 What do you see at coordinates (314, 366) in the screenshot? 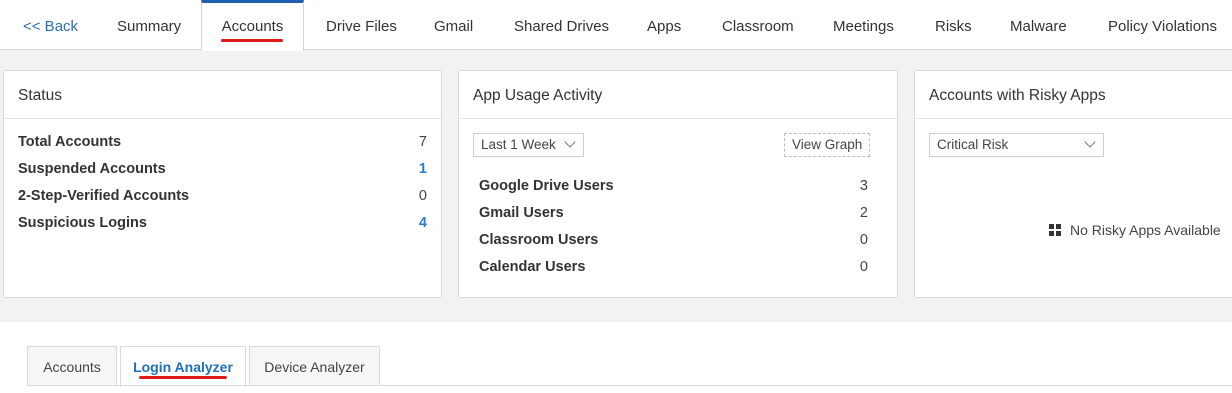
I see `subtab-device-analyzer: Device Analyzer` at bounding box center [314, 366].